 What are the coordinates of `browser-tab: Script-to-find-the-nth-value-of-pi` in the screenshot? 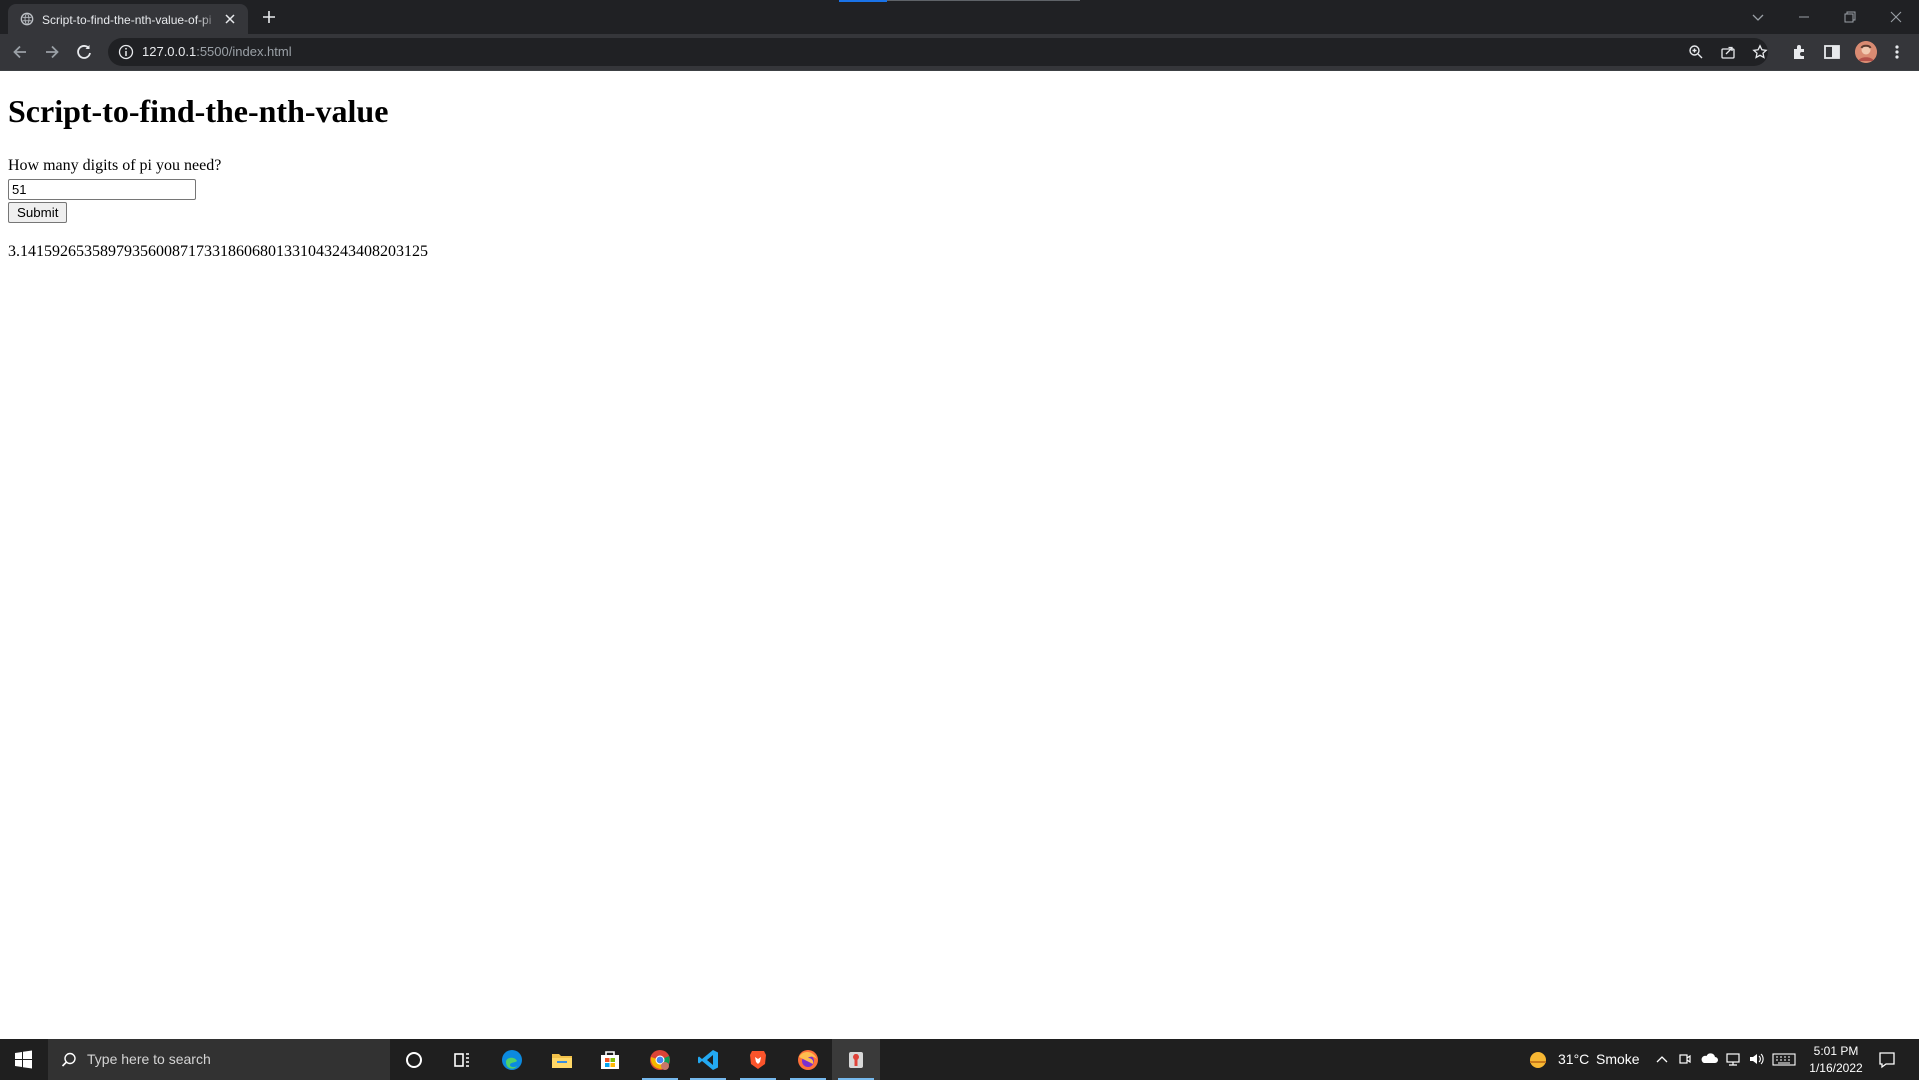 It's located at (128, 19).